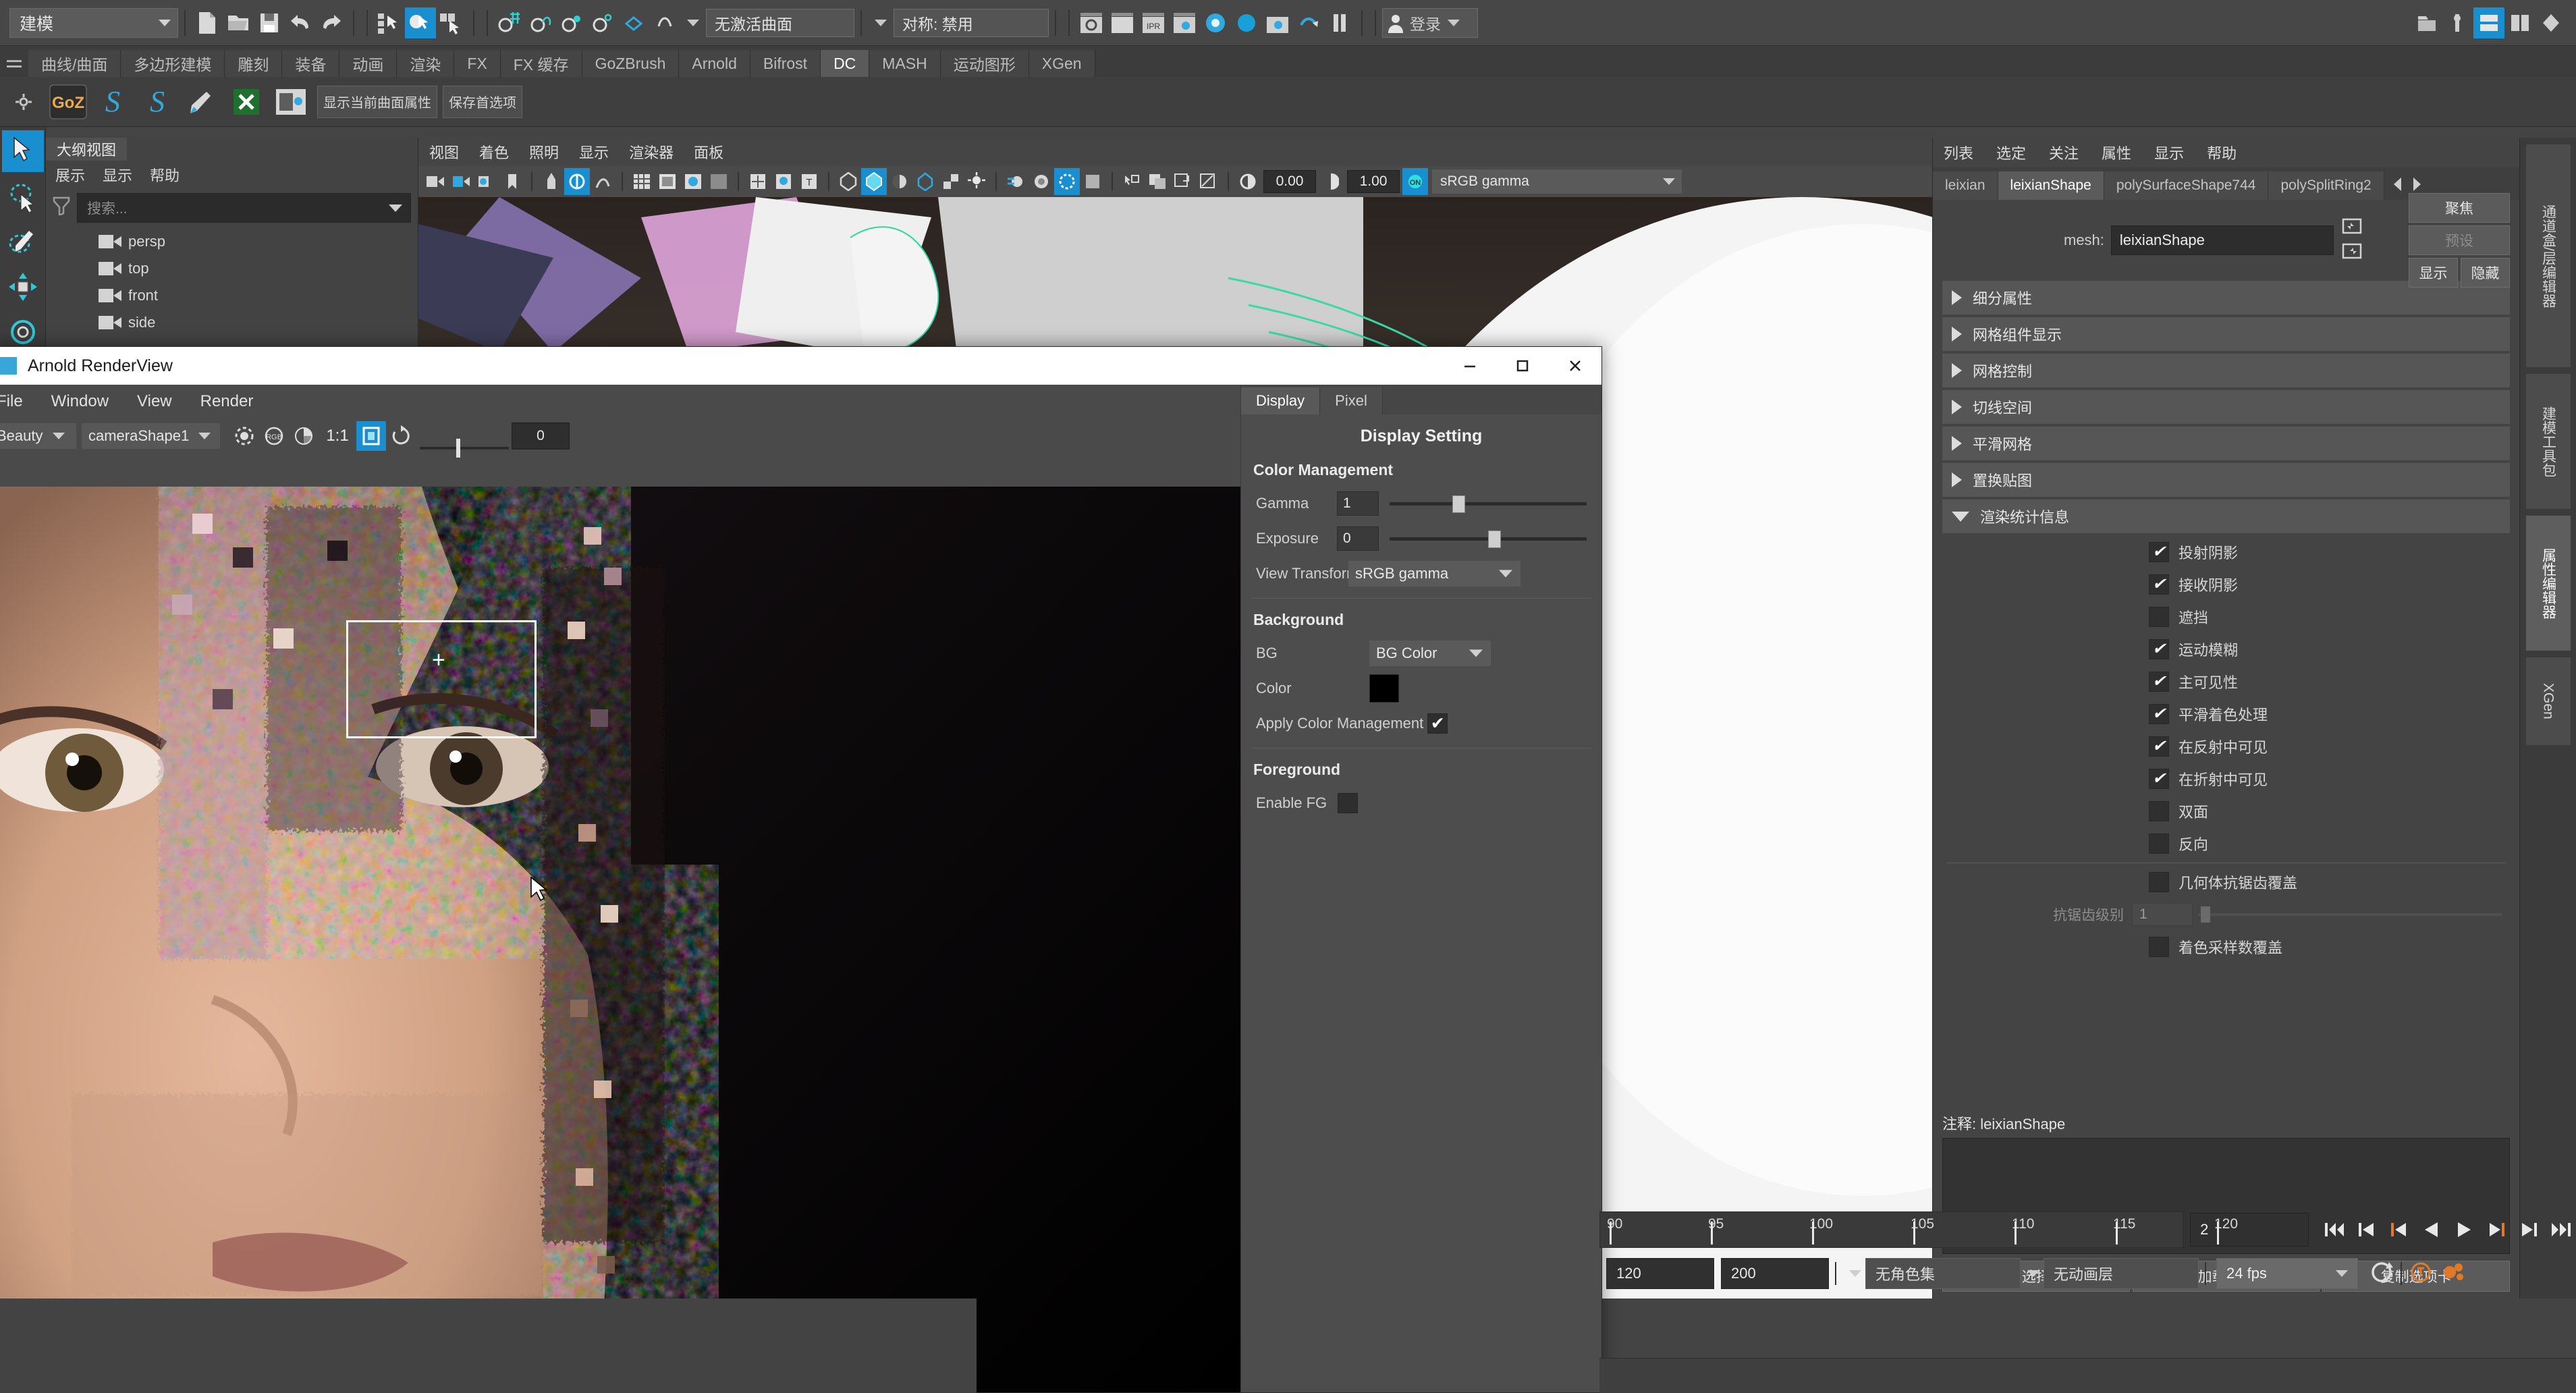  I want to click on stat-receive-shadows: 接收阴影, so click(2226, 584).